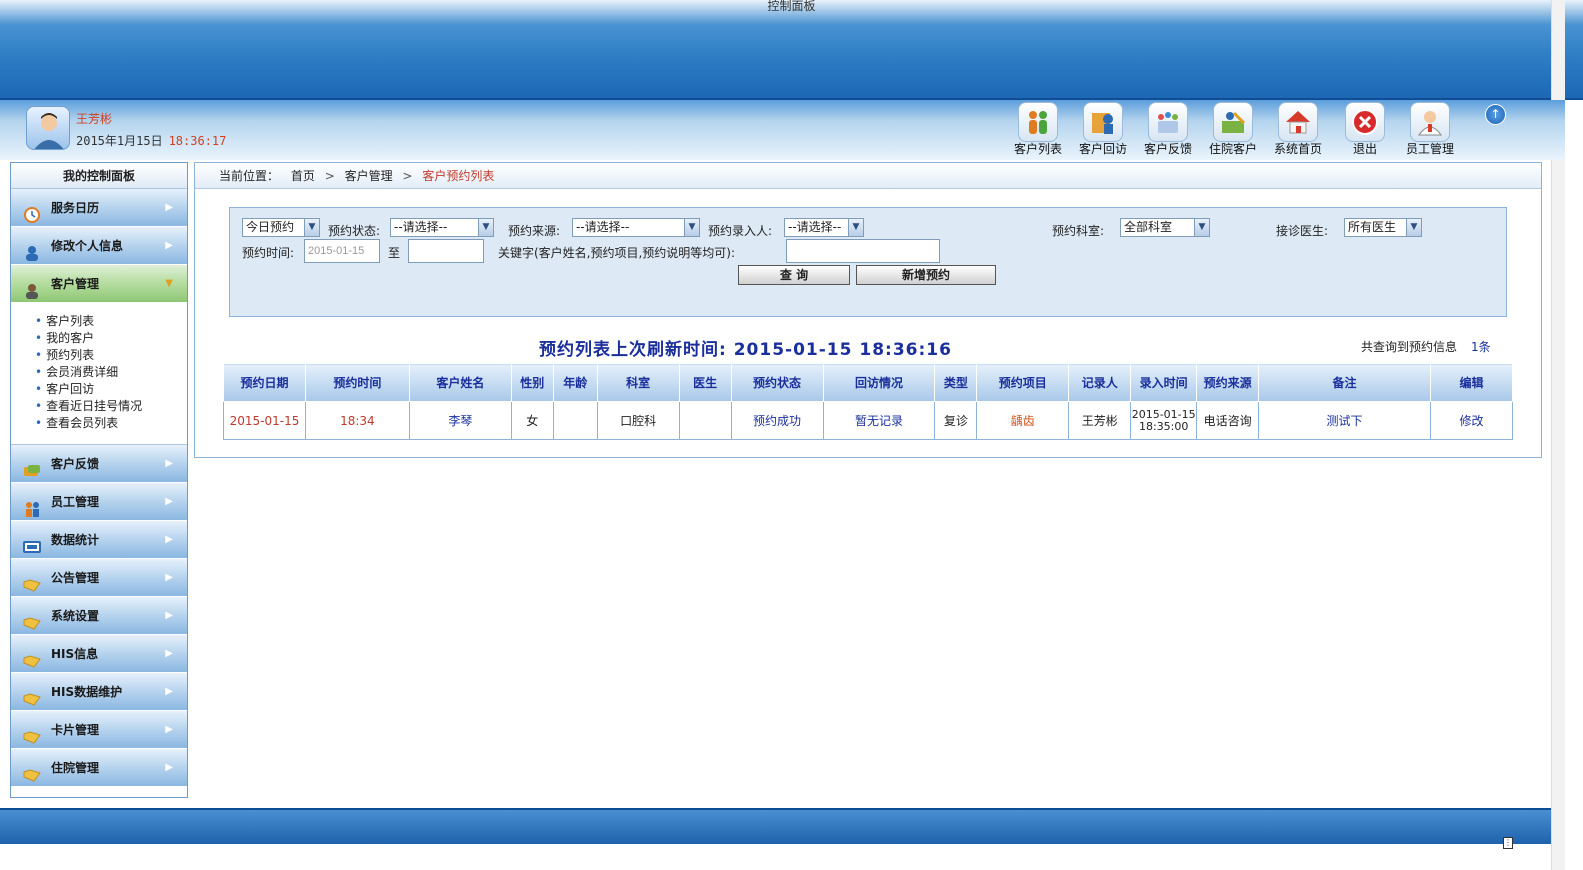 This screenshot has height=870, width=1583. Describe the element at coordinates (815, 227) in the screenshot. I see `recorder-select-value: --请选择--` at that location.